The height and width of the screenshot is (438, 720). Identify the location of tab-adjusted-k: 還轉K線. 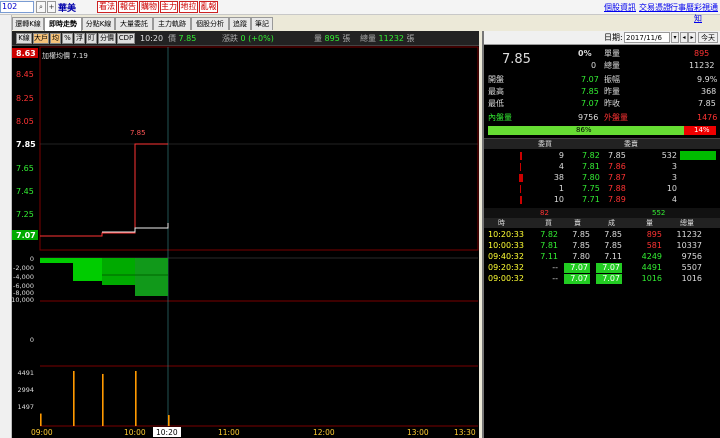
(28, 23).